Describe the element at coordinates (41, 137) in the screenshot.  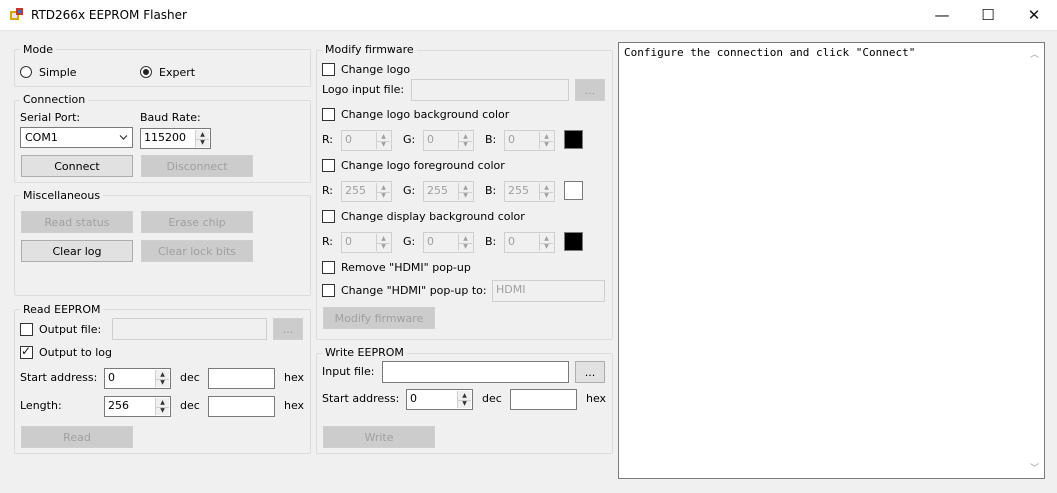
I see `serial-port-value: COM1` at that location.